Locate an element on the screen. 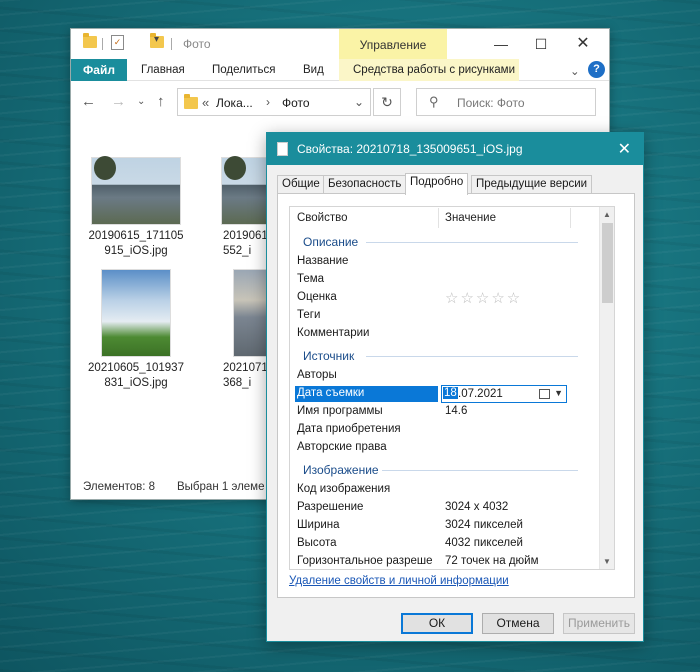 This screenshot has height=672, width=700. search-icon: ⚲ is located at coordinates (434, 101).